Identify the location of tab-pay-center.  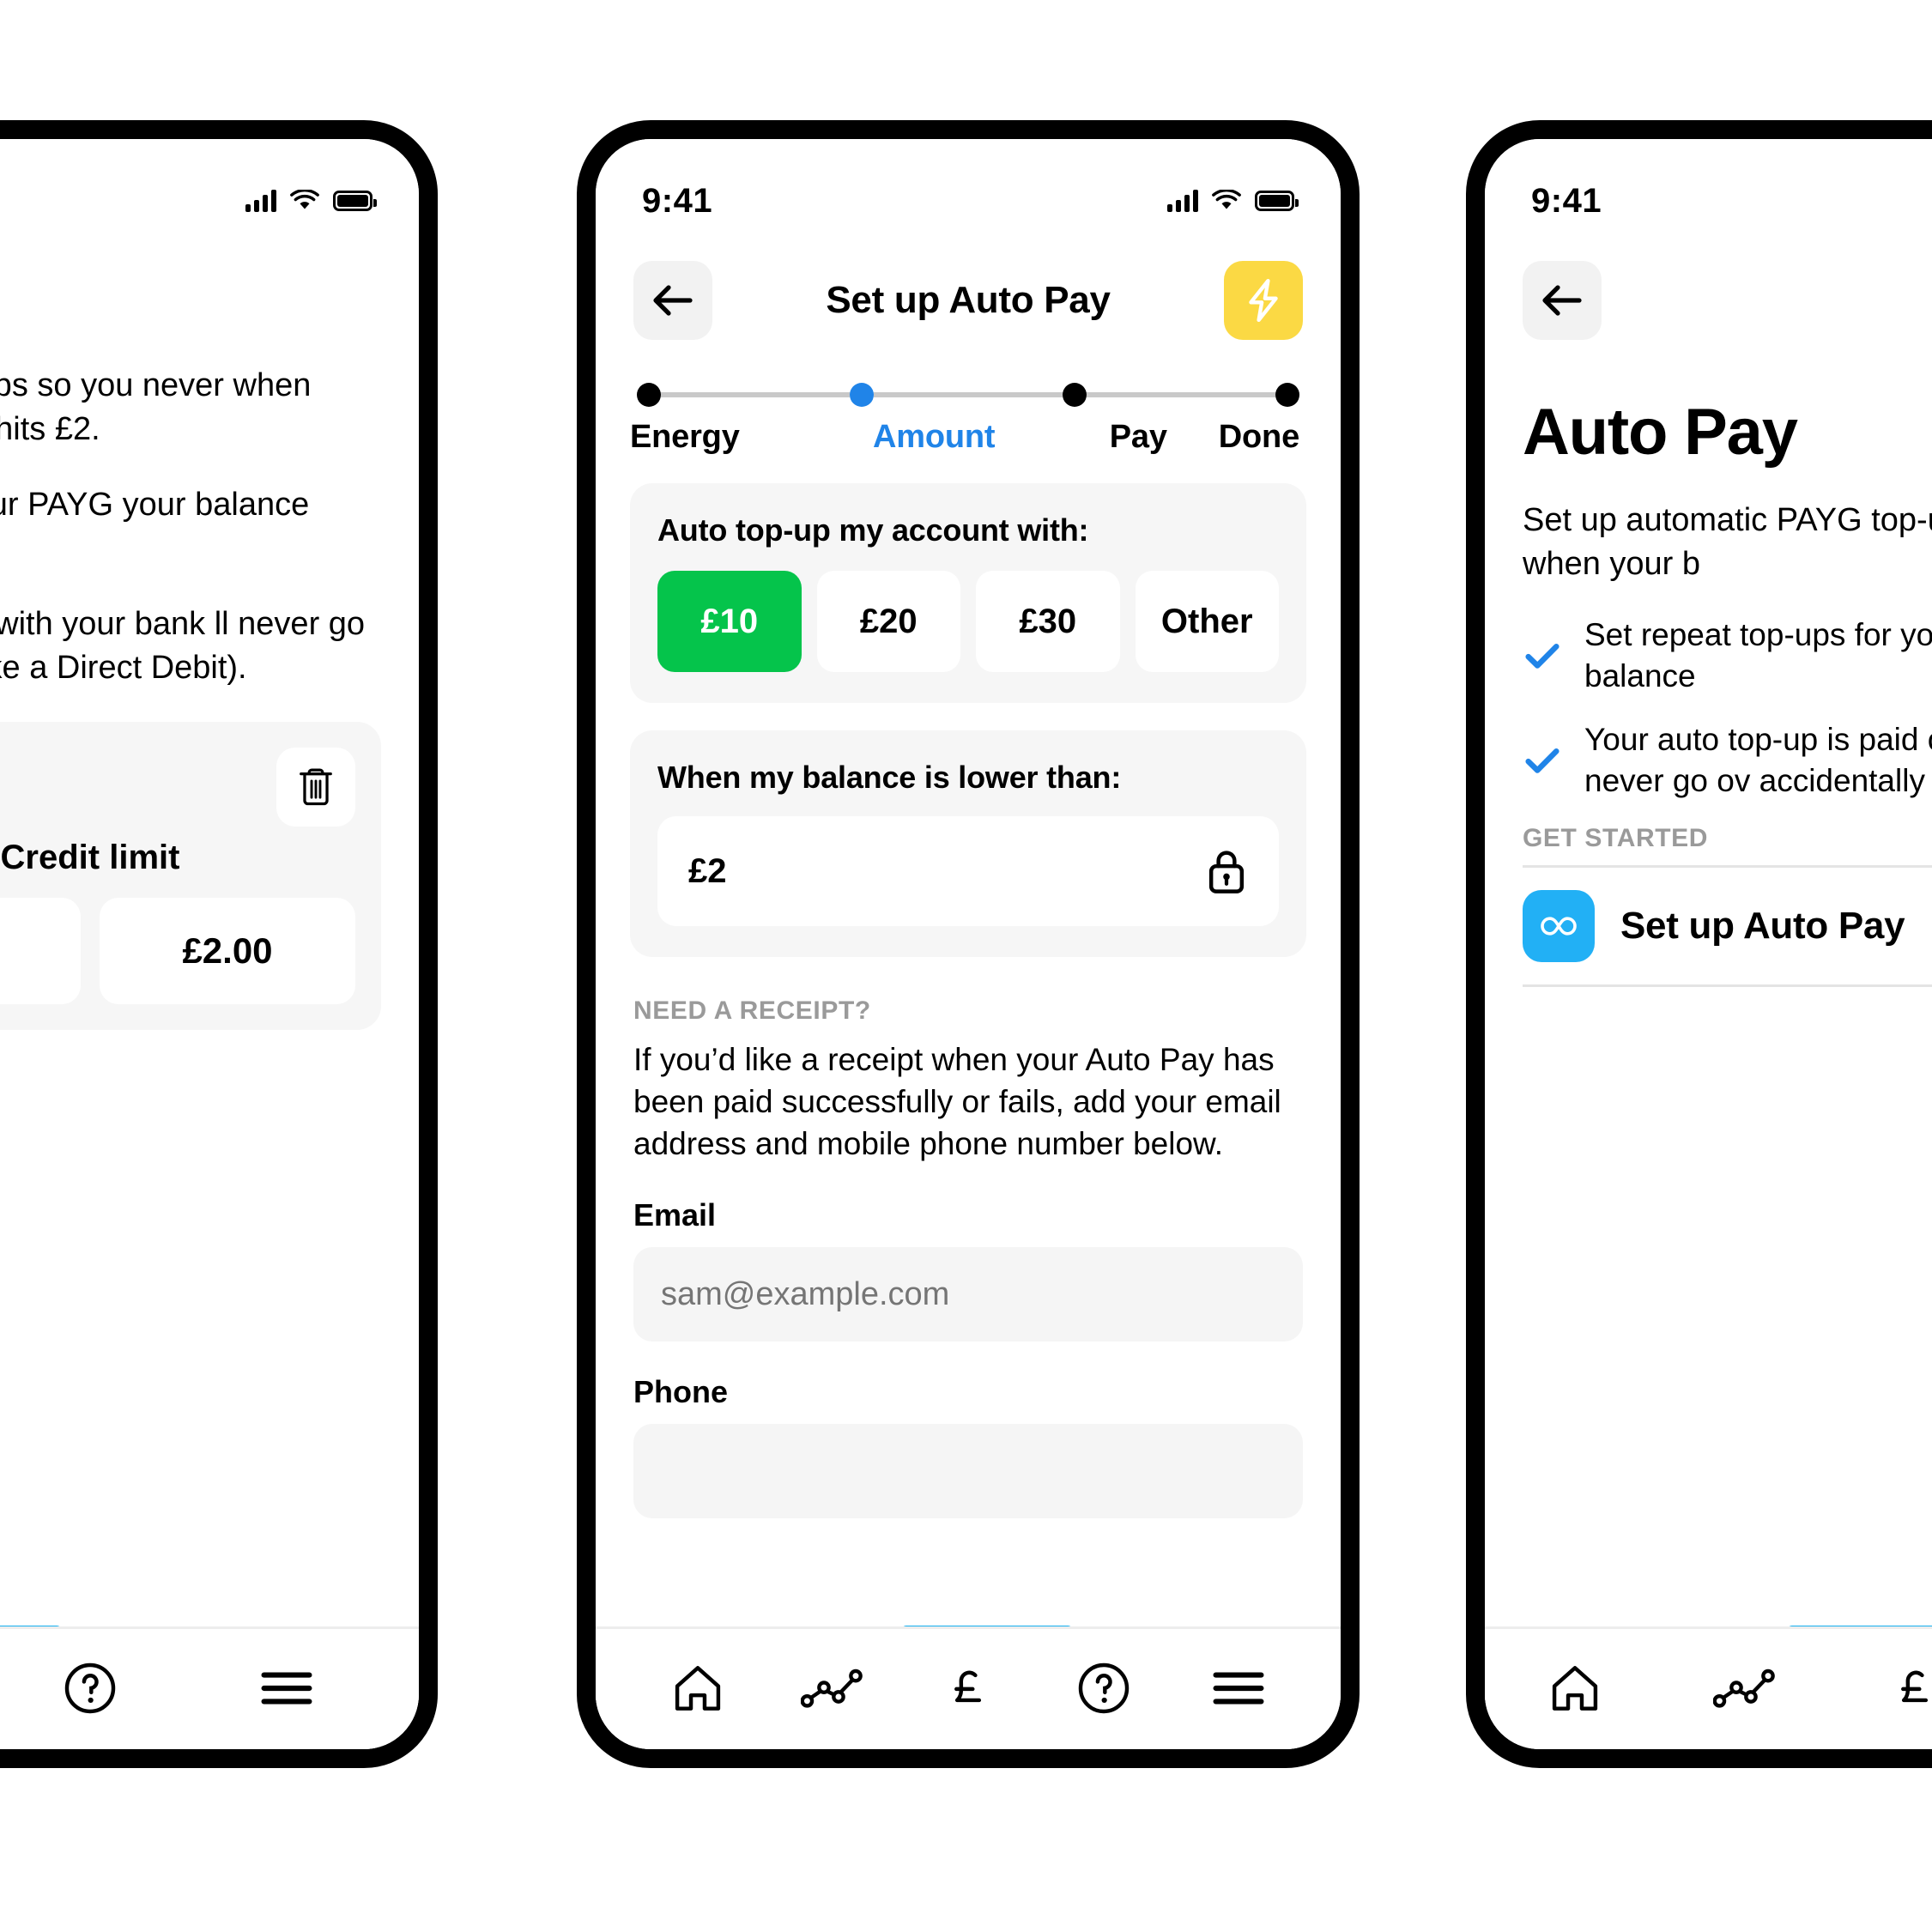
(968, 1688).